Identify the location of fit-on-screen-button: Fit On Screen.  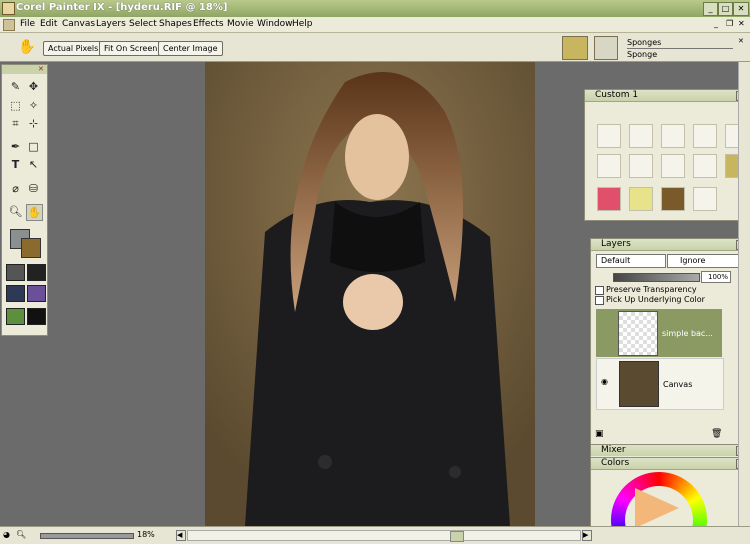
(131, 48).